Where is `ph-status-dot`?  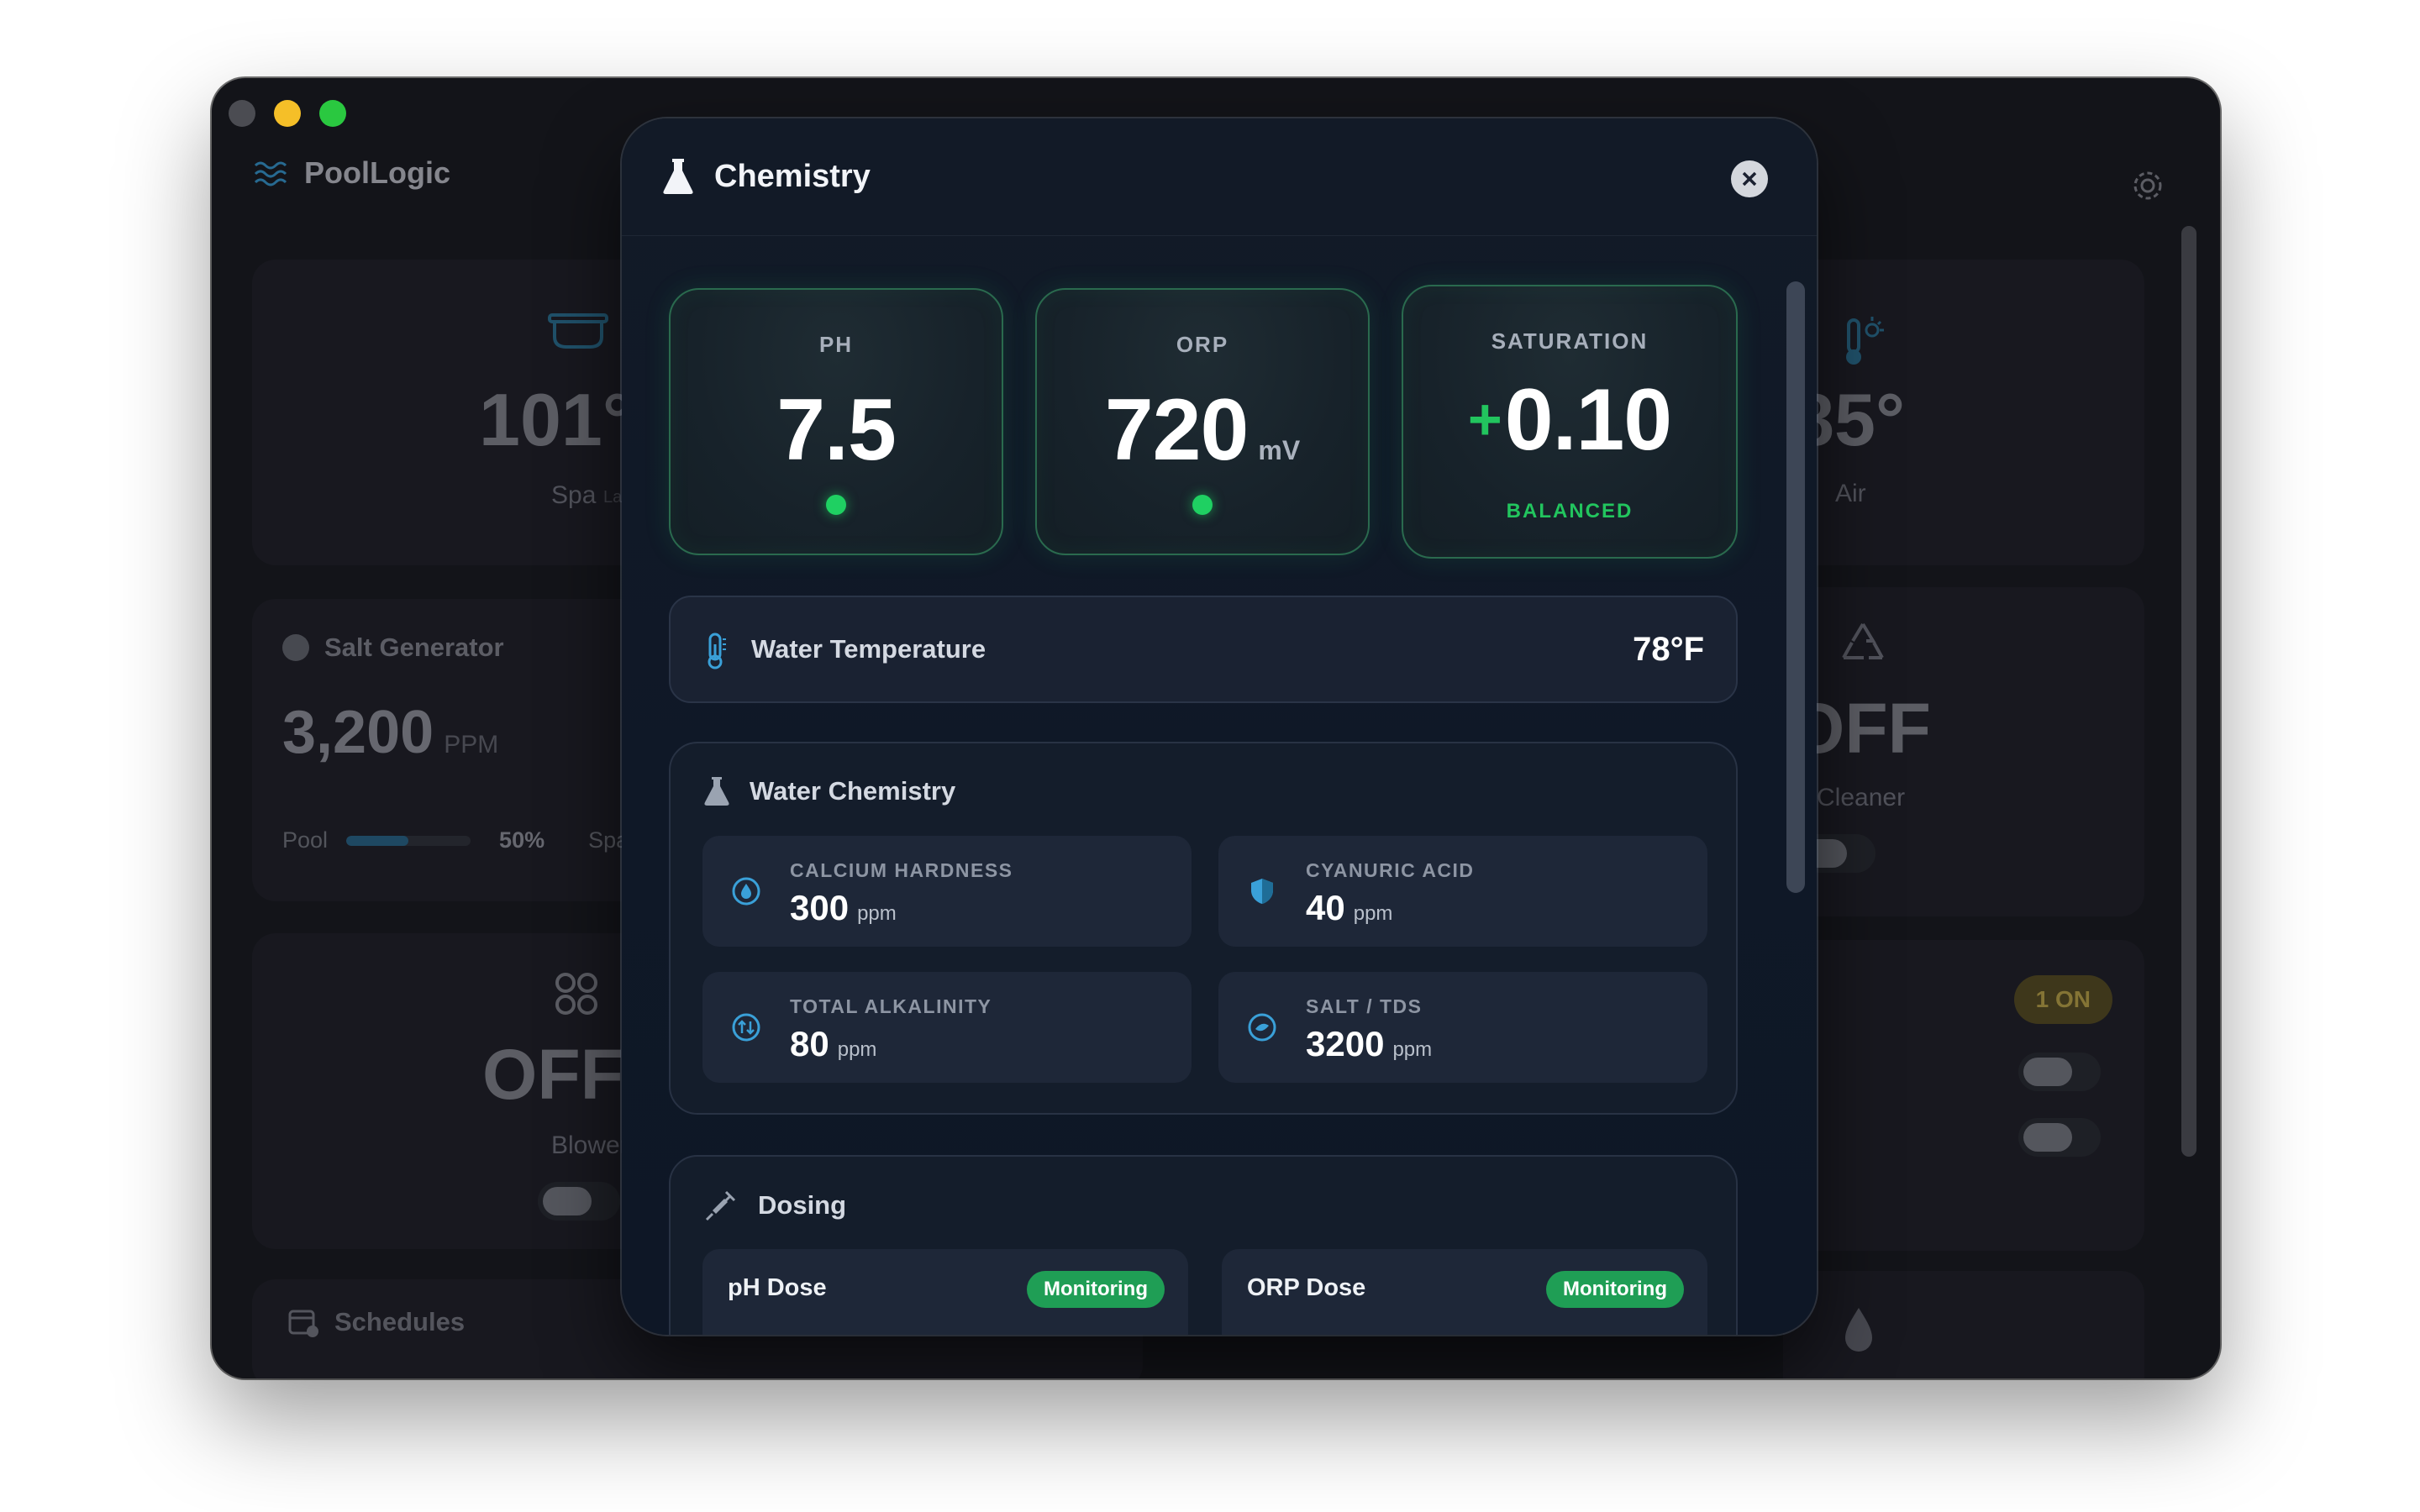
ph-status-dot is located at coordinates (836, 505).